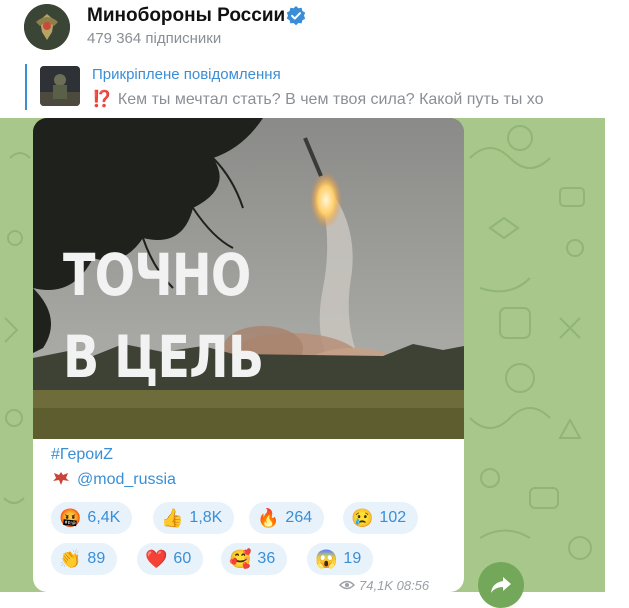 This screenshot has height=608, width=629. Describe the element at coordinates (60, 86) in the screenshot. I see `pinned-thumbnail` at that location.